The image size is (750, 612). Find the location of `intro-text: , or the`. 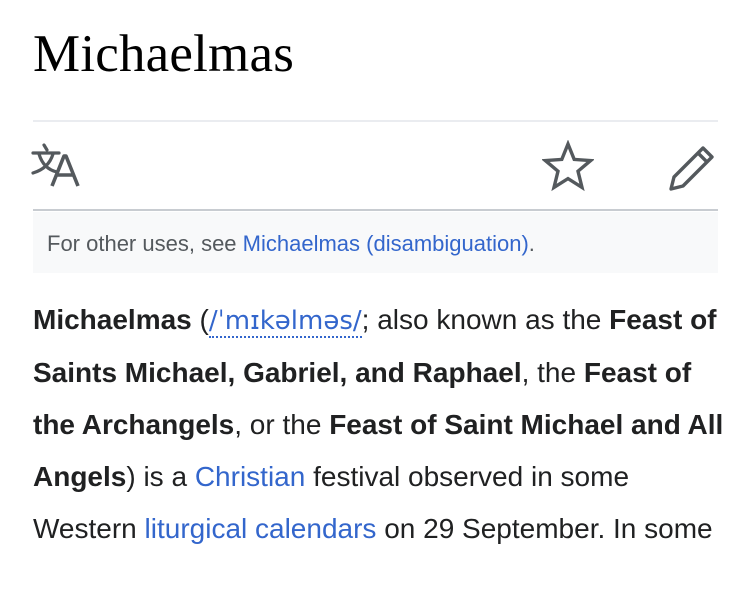

intro-text: , or the is located at coordinates (282, 424).